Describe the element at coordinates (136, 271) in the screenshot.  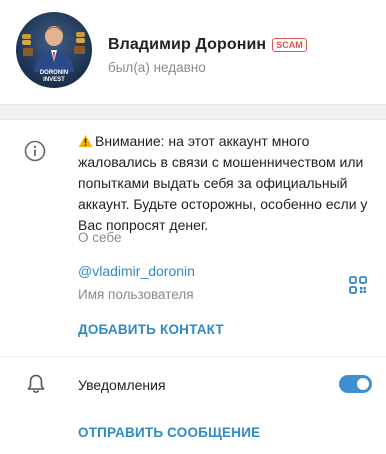
I see `username-value: @vladimir_doronin` at that location.